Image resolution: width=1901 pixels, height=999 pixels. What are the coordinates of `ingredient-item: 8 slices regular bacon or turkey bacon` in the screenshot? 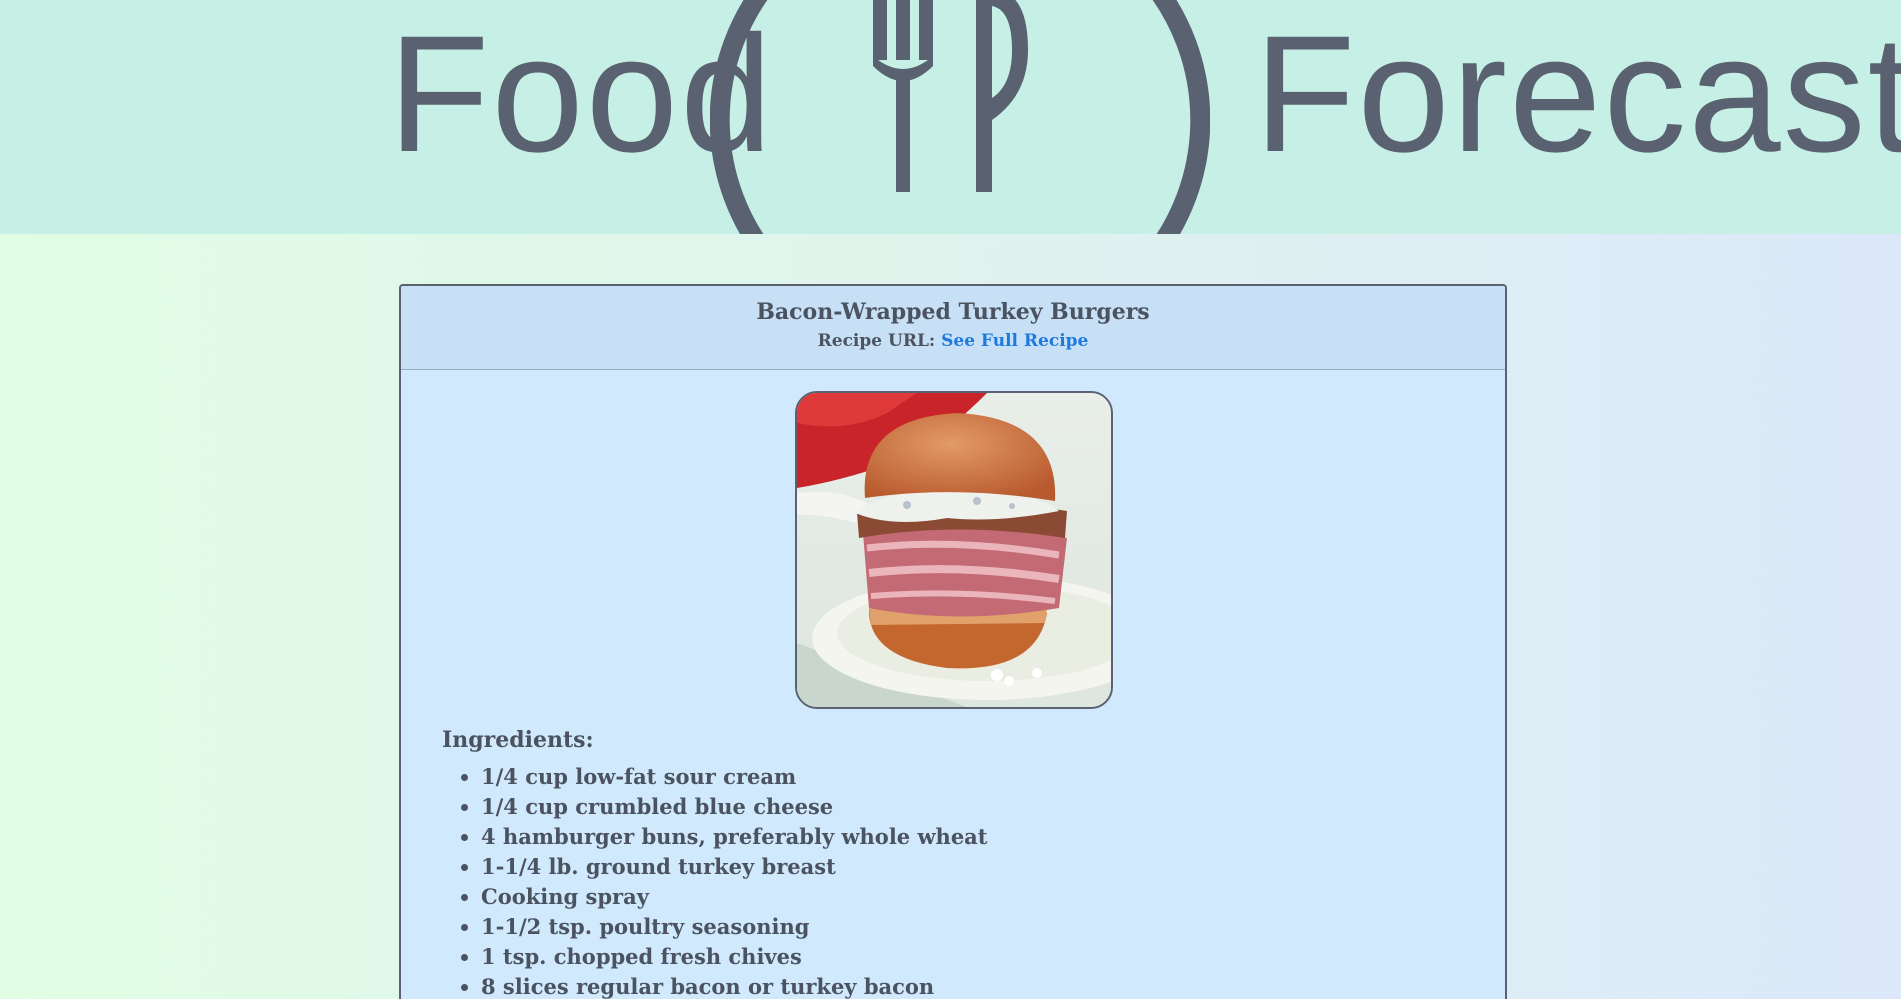 It's located at (734, 985).